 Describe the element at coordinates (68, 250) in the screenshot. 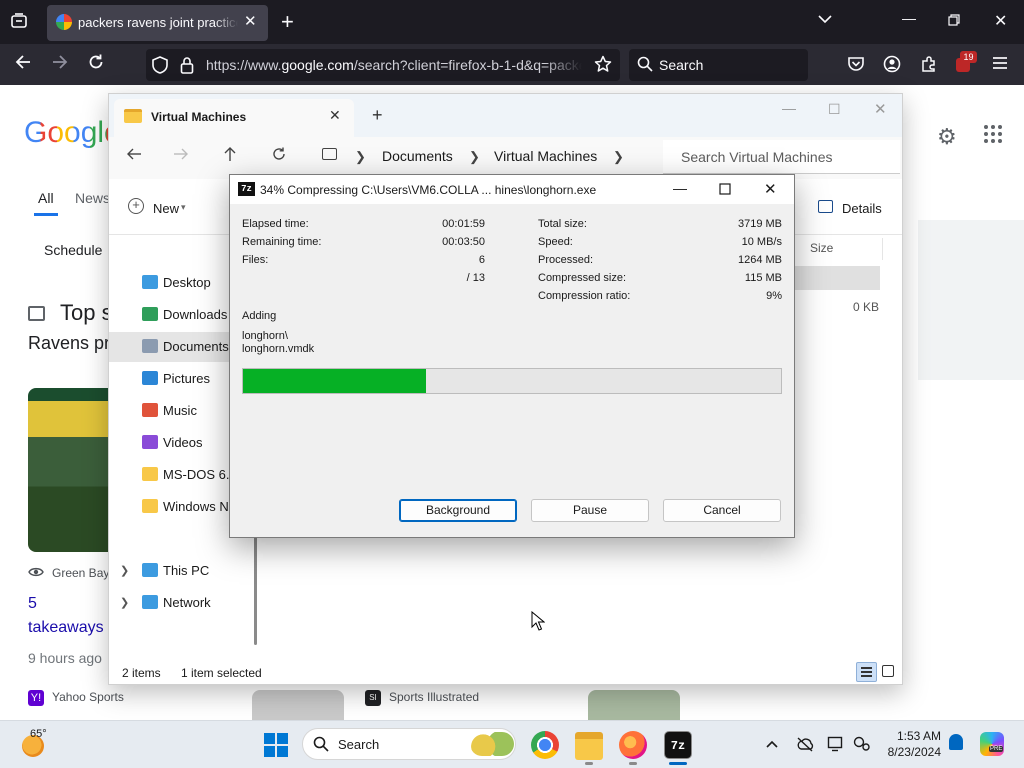

I see `google-chip-schedule: Schedule` at that location.